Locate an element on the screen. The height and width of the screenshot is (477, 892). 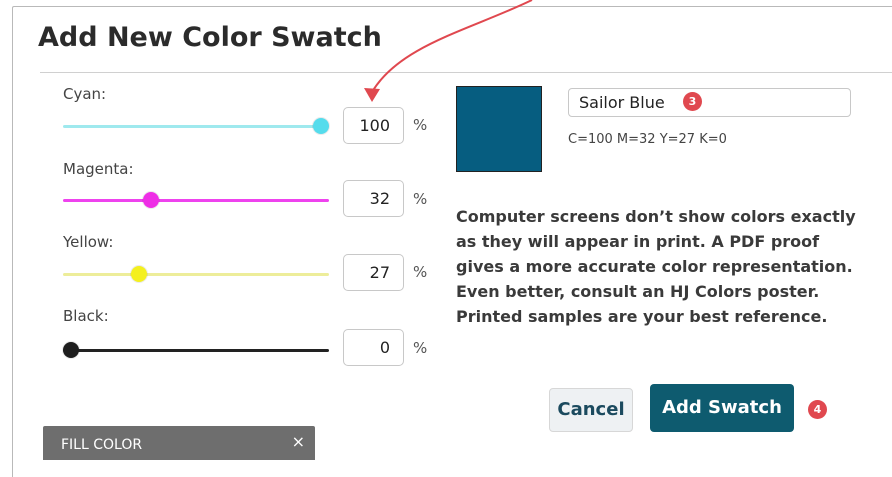
fill-color-title: FILL COLOR is located at coordinates (102, 445).